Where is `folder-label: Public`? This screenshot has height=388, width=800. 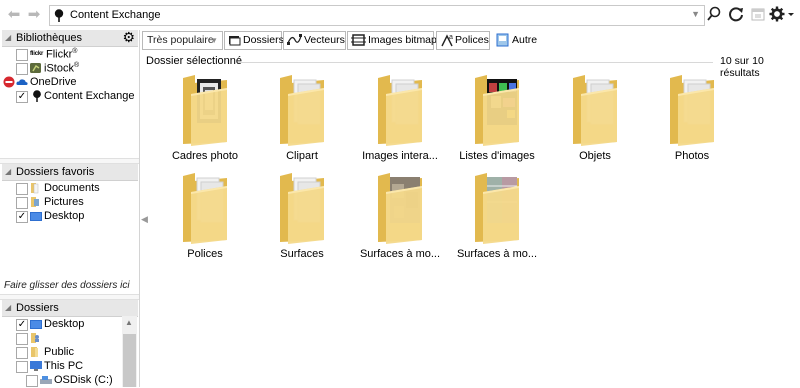
folder-label: Public is located at coordinates (59, 352).